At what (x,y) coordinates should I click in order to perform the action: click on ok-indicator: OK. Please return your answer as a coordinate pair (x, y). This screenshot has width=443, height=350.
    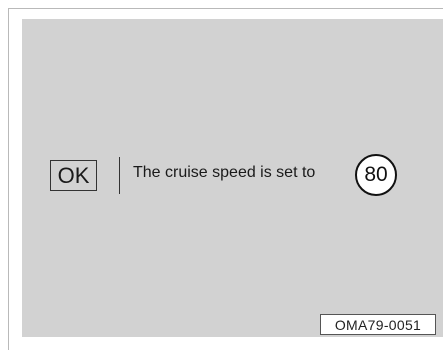
    Looking at the image, I should click on (73, 175).